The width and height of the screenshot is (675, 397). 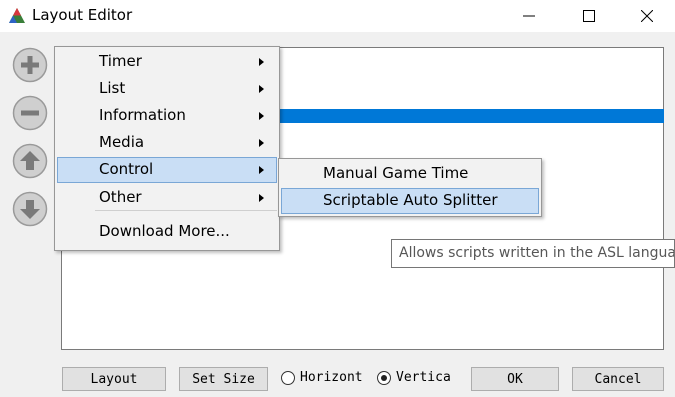 What do you see at coordinates (122, 142) in the screenshot?
I see `menu-item-label: Media` at bounding box center [122, 142].